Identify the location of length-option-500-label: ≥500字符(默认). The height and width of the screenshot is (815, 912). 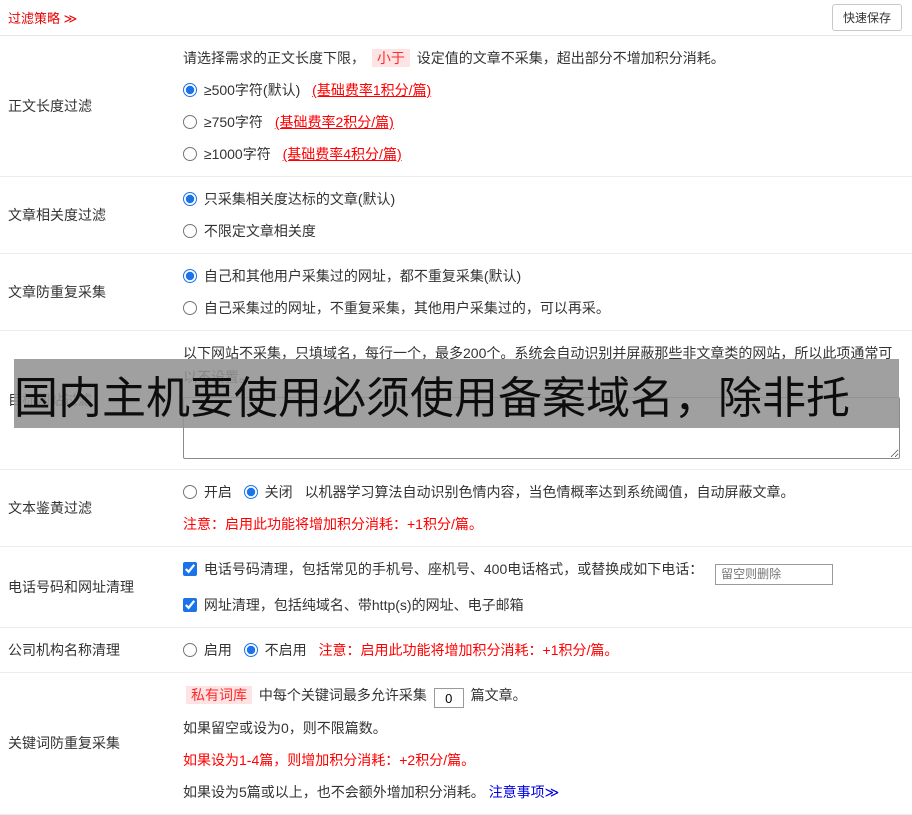
(252, 90).